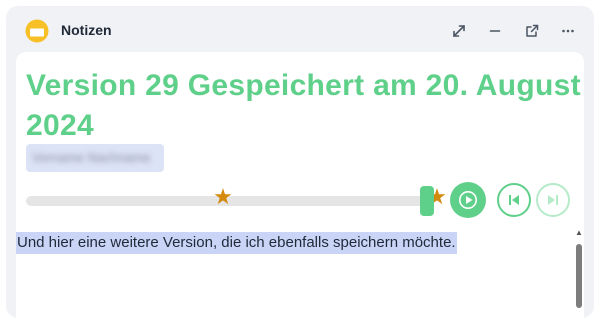 This screenshot has height=318, width=600. I want to click on expand-icon, so click(459, 31).